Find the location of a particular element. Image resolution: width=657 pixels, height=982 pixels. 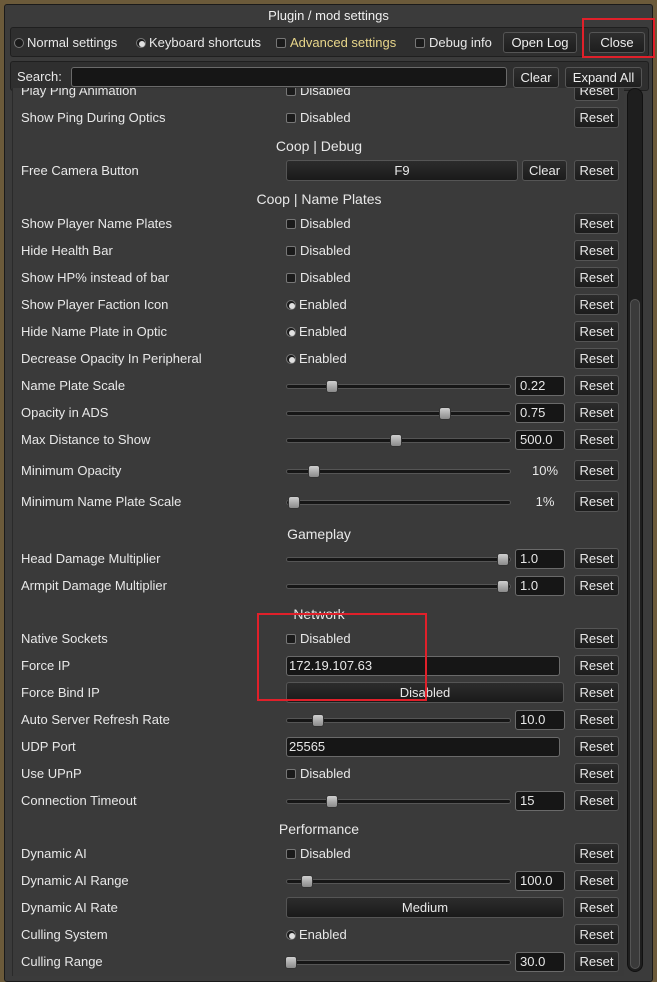

number-input: 0.22 is located at coordinates (540, 386).